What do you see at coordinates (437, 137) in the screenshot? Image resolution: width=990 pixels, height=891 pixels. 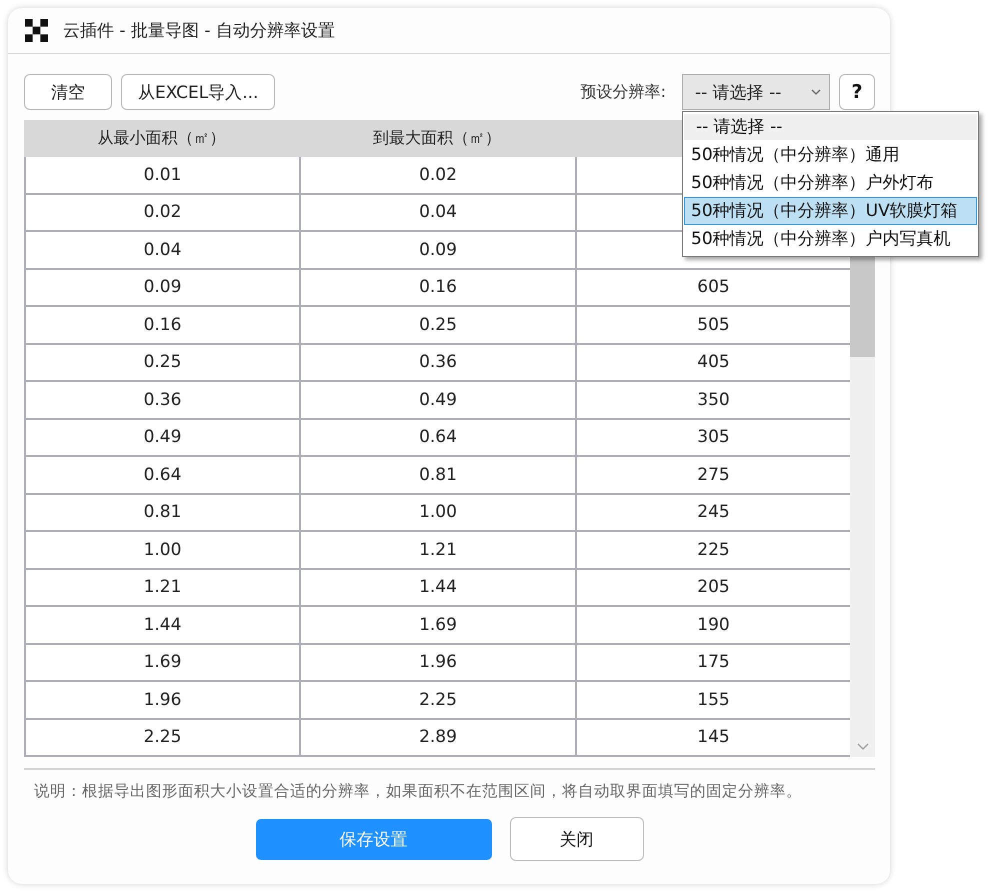 I see `column-header: 到最大面积（㎡）` at bounding box center [437, 137].